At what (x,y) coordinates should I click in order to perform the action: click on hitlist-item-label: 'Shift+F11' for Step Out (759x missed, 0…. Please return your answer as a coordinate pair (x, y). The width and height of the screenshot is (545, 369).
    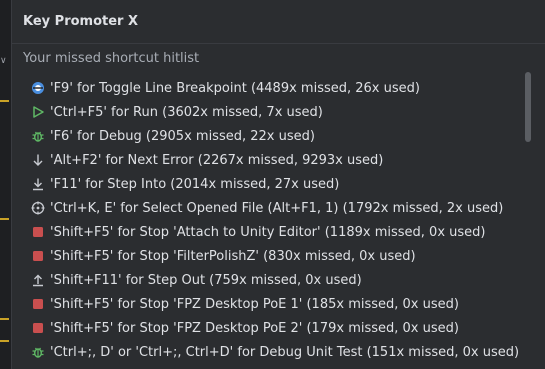
    Looking at the image, I should click on (206, 280).